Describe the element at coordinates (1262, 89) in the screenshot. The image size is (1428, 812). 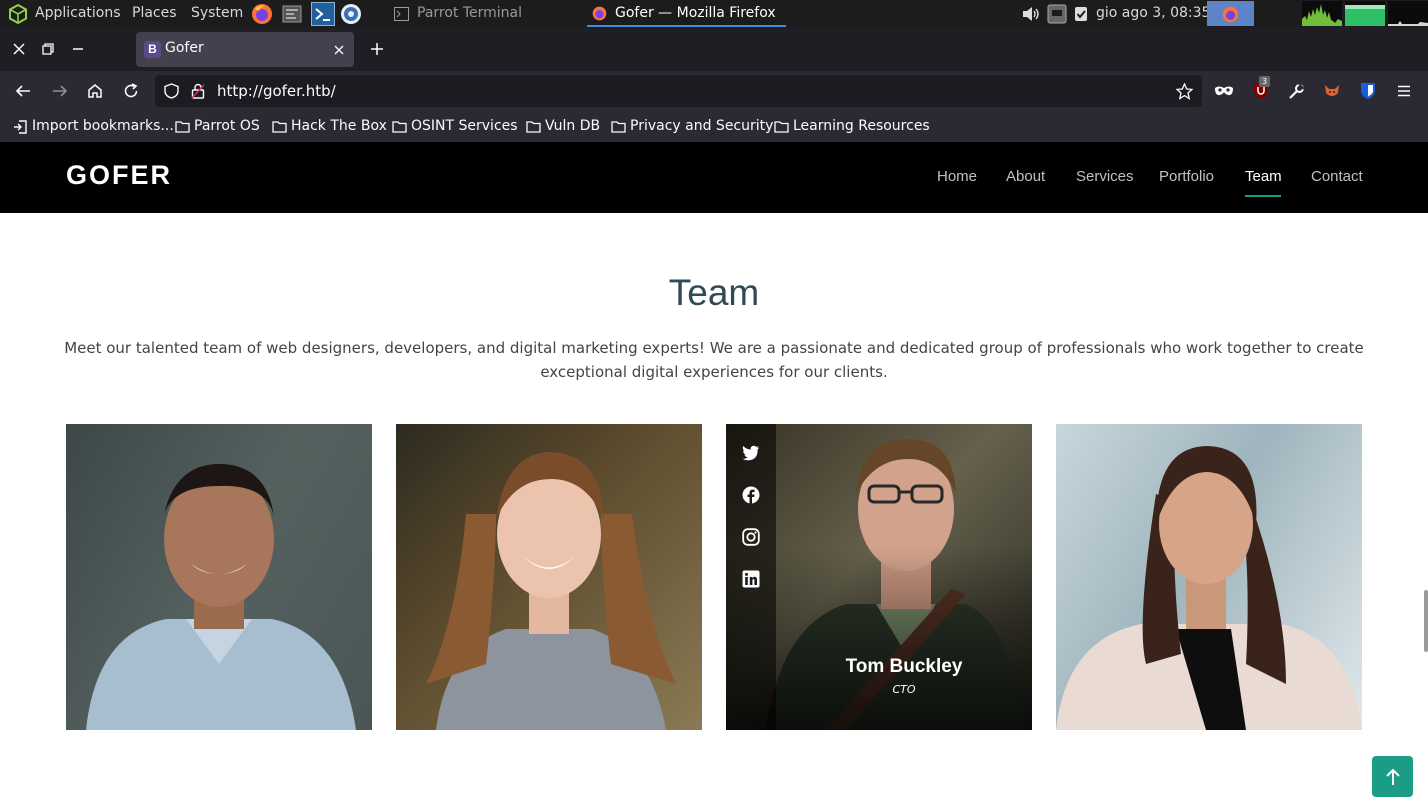
I see `ublock-extension-button: 3` at that location.